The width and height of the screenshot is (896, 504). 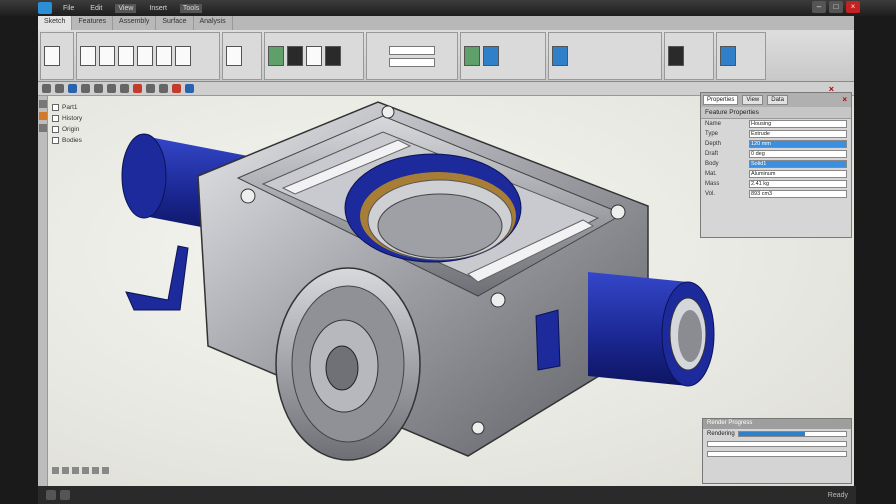 I want to click on property-name: Vol., so click(x=710, y=194).